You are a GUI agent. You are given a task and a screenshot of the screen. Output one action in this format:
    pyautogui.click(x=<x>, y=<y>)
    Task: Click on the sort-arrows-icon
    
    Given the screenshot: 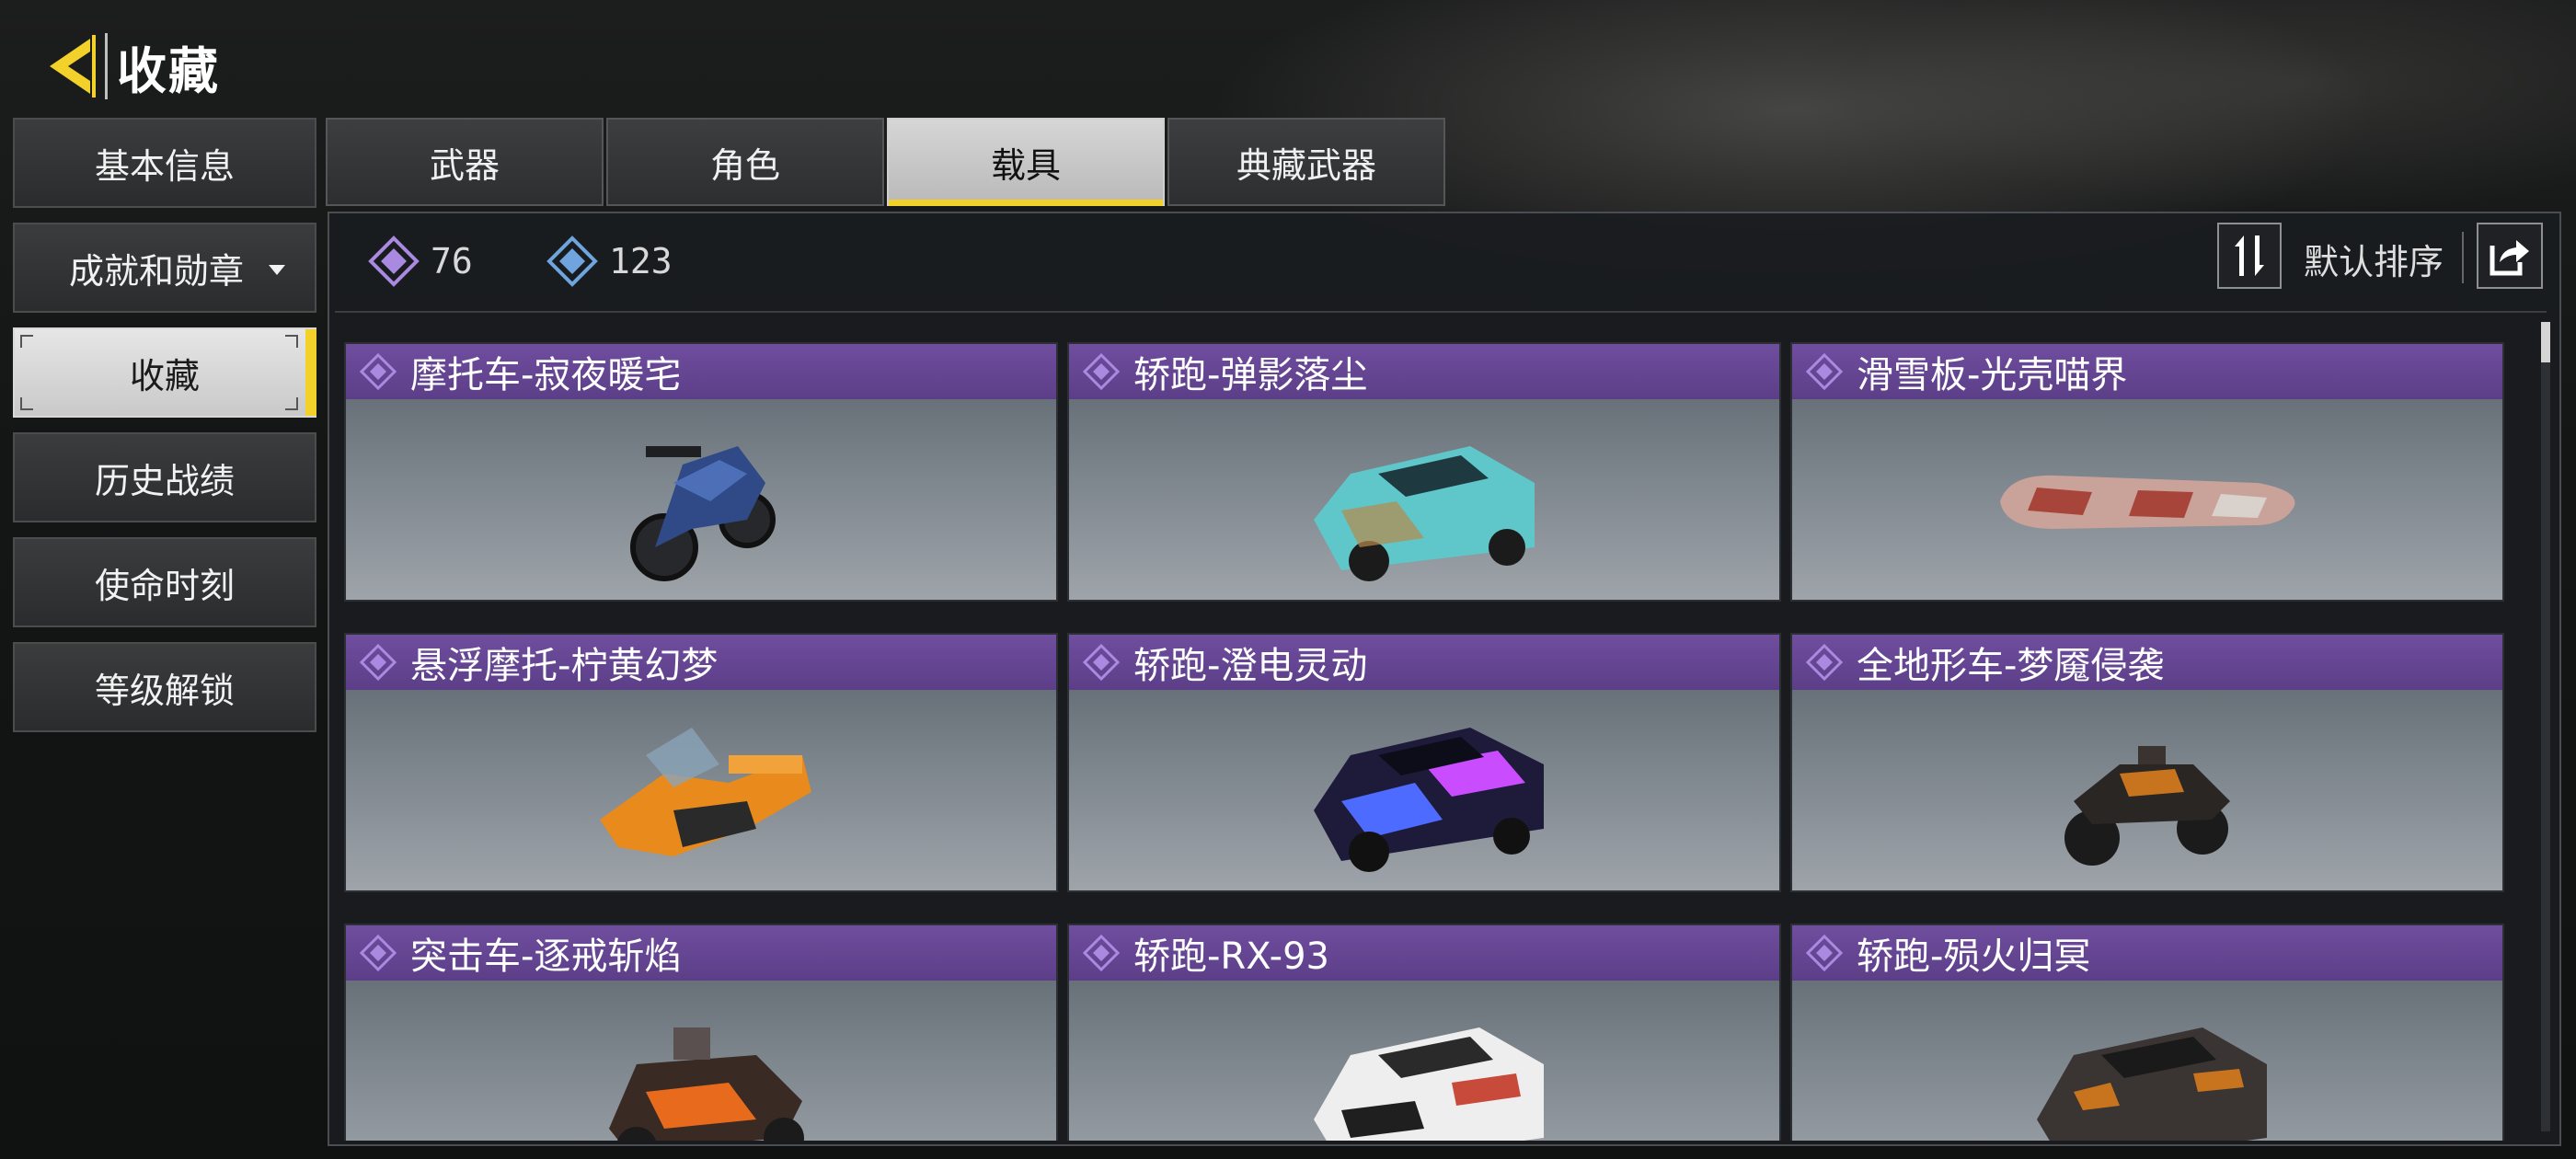 What is the action you would take?
    pyautogui.click(x=2249, y=255)
    